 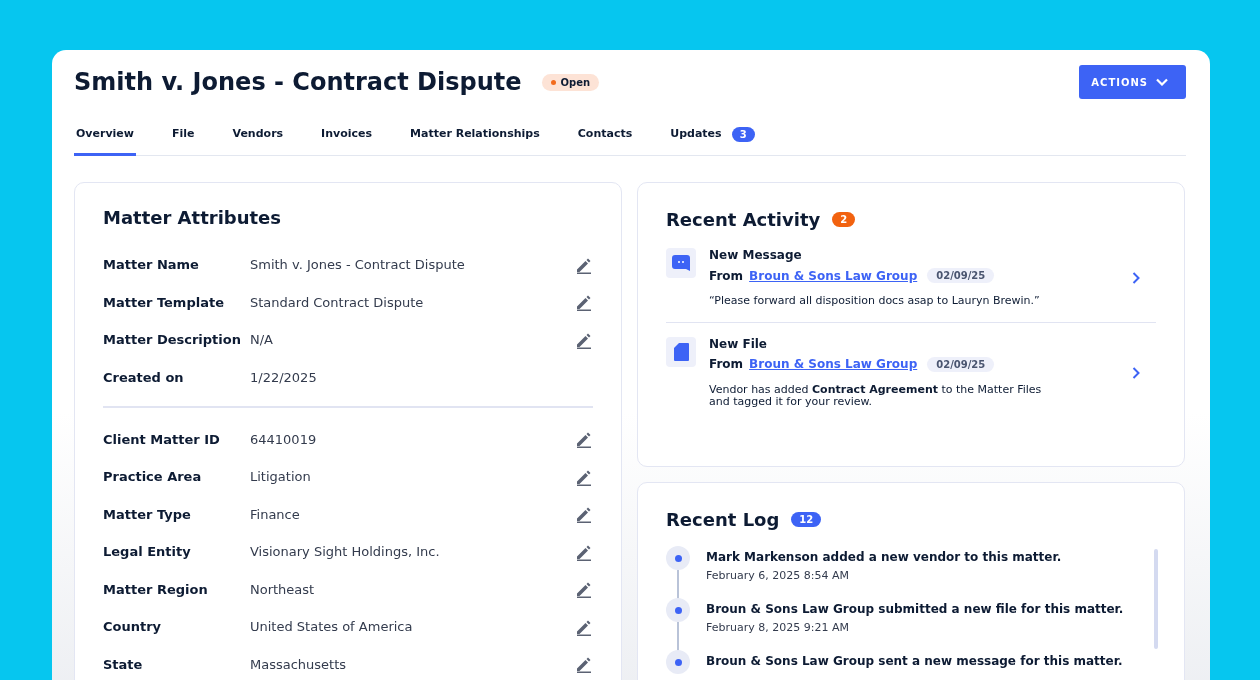 What do you see at coordinates (806, 519) in the screenshot?
I see `count-badge: 12` at bounding box center [806, 519].